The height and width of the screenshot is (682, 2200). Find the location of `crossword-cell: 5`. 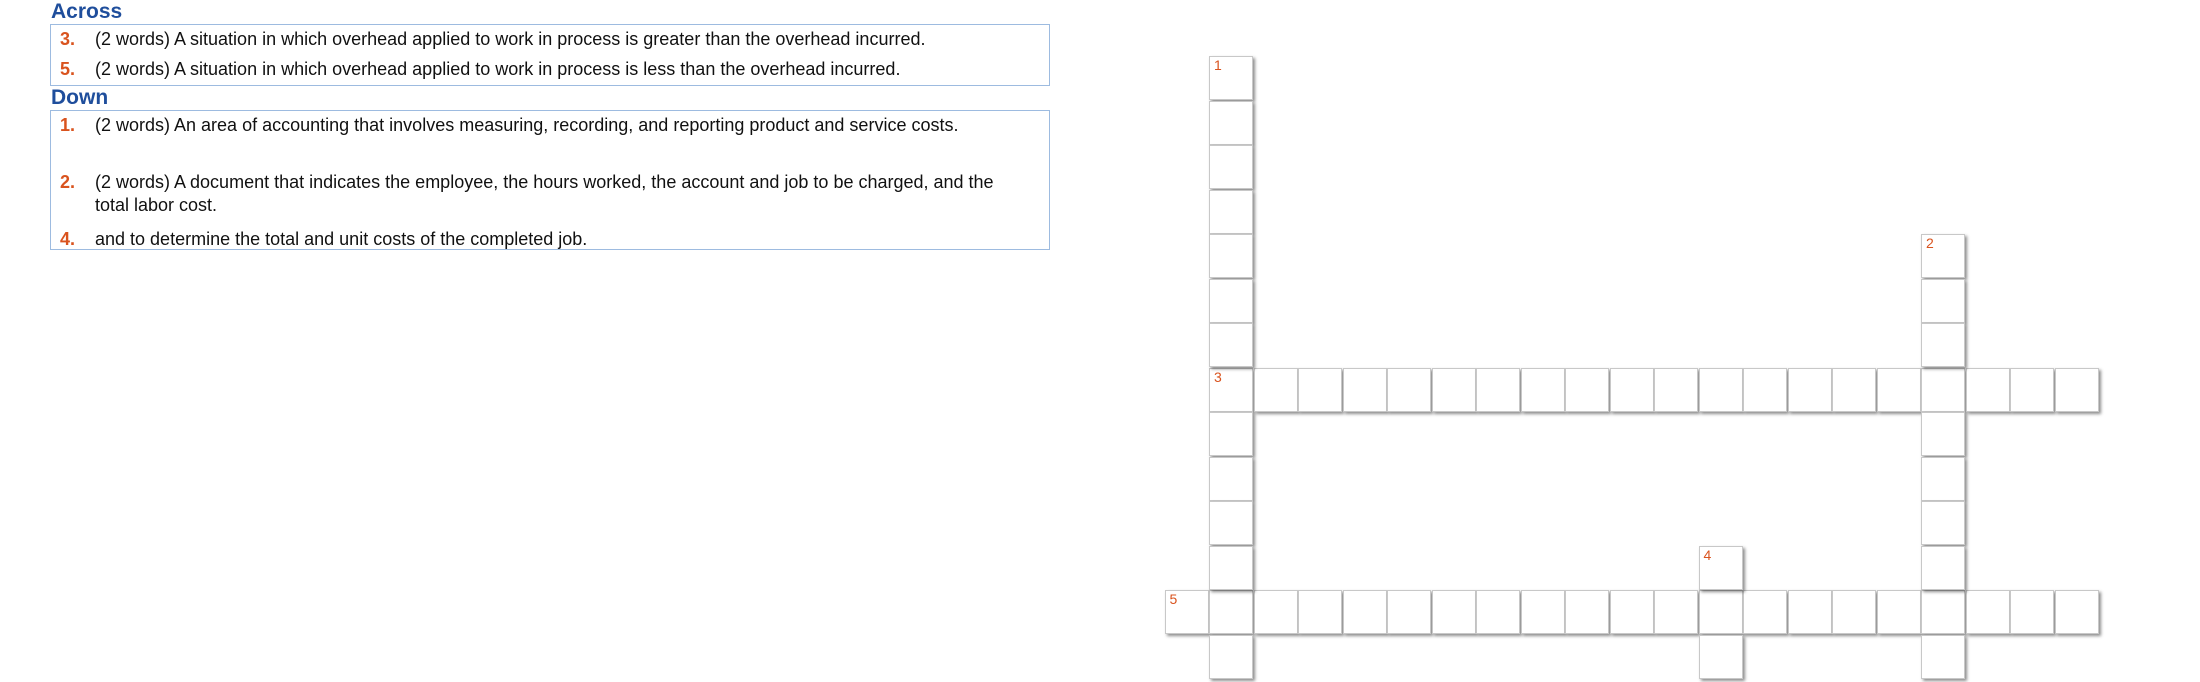

crossword-cell: 5 is located at coordinates (1186, 612).